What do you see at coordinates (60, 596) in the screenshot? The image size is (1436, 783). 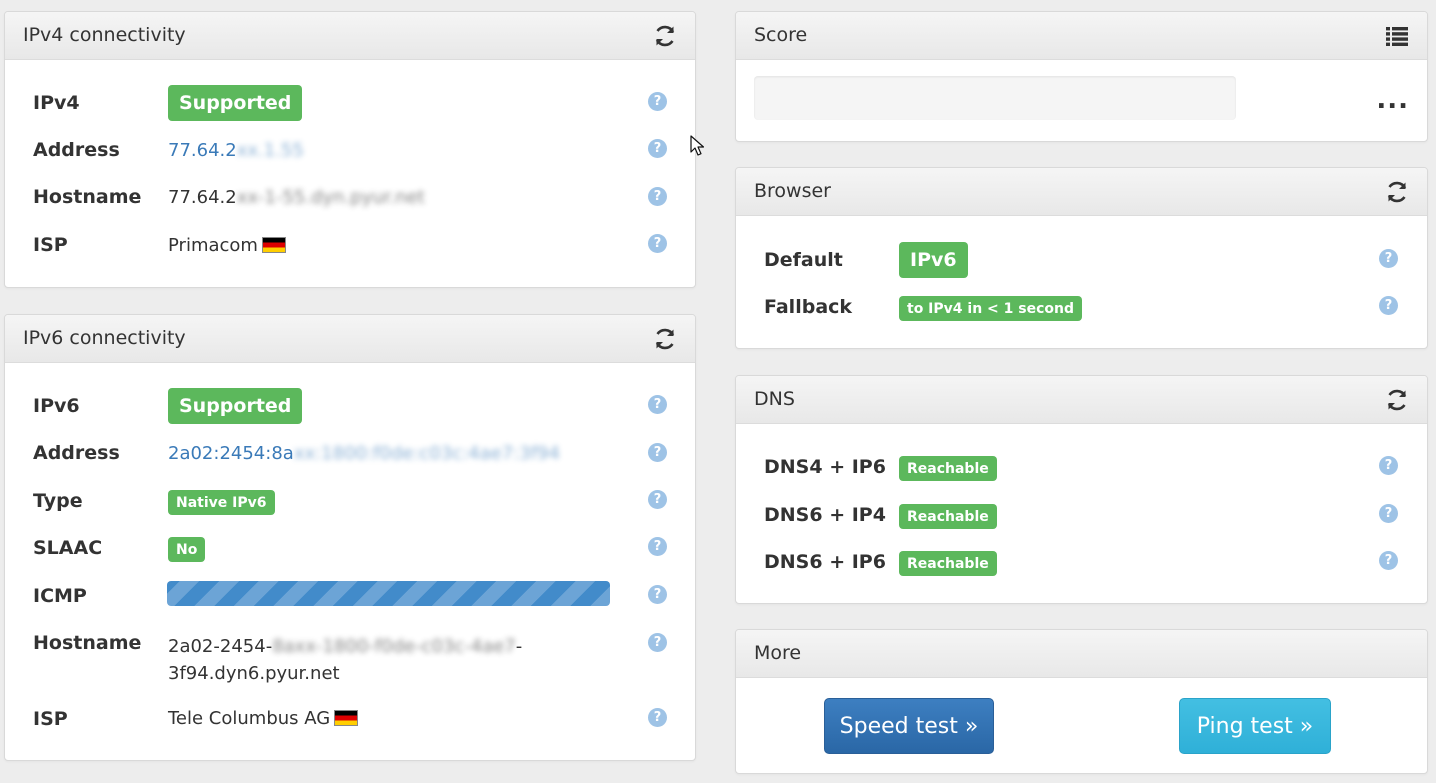 I see `row-label: ICMP` at bounding box center [60, 596].